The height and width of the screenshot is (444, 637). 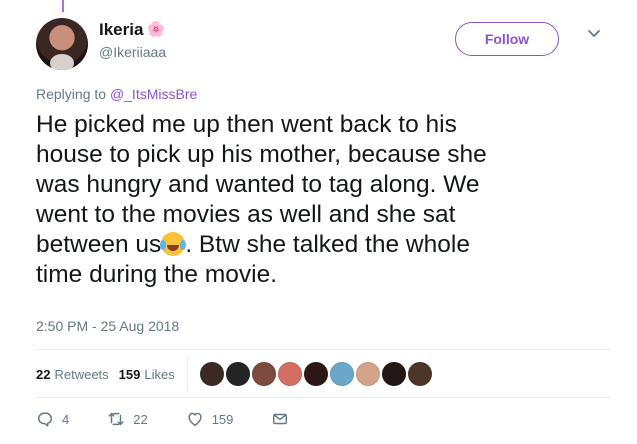 I want to click on like-stat: 159 Likes, so click(x=147, y=374).